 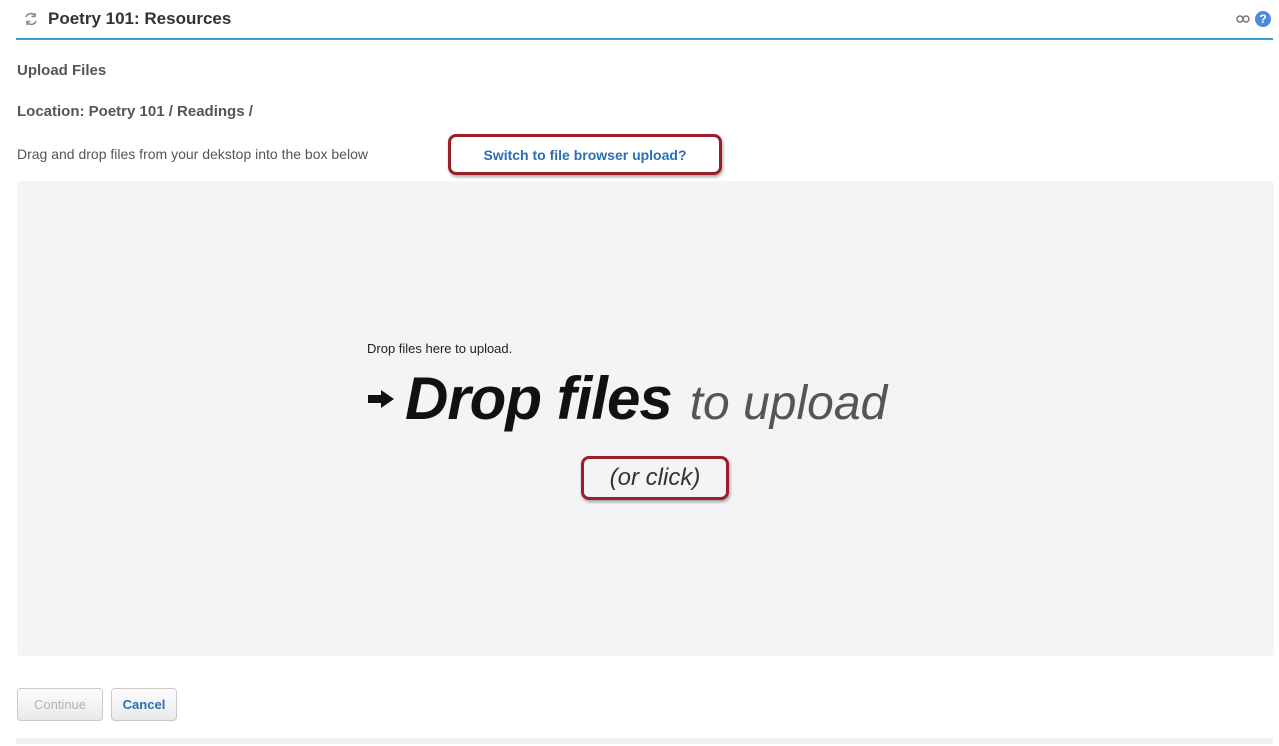 What do you see at coordinates (539, 398) in the screenshot?
I see `drop-files-text: Drop files` at bounding box center [539, 398].